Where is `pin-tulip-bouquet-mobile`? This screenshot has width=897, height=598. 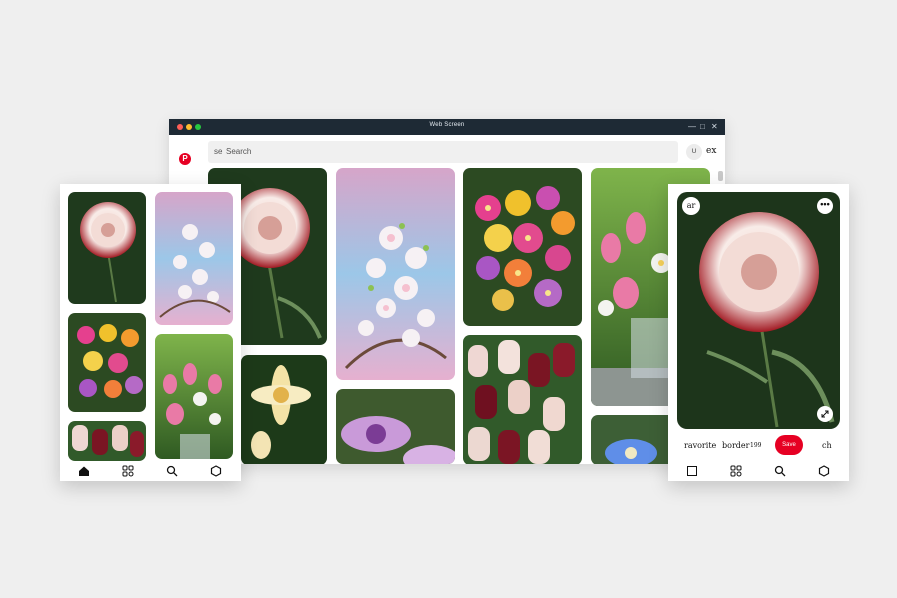 pin-tulip-bouquet-mobile is located at coordinates (194, 396).